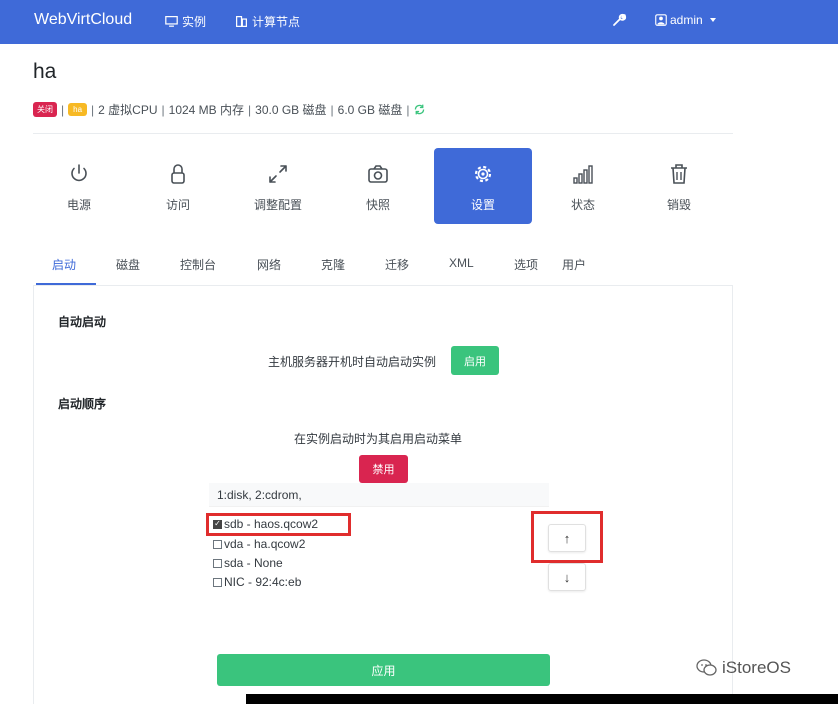 This screenshot has width=838, height=704. Describe the element at coordinates (265, 544) in the screenshot. I see `boot-device-label: vda - ha.qcow2` at that location.